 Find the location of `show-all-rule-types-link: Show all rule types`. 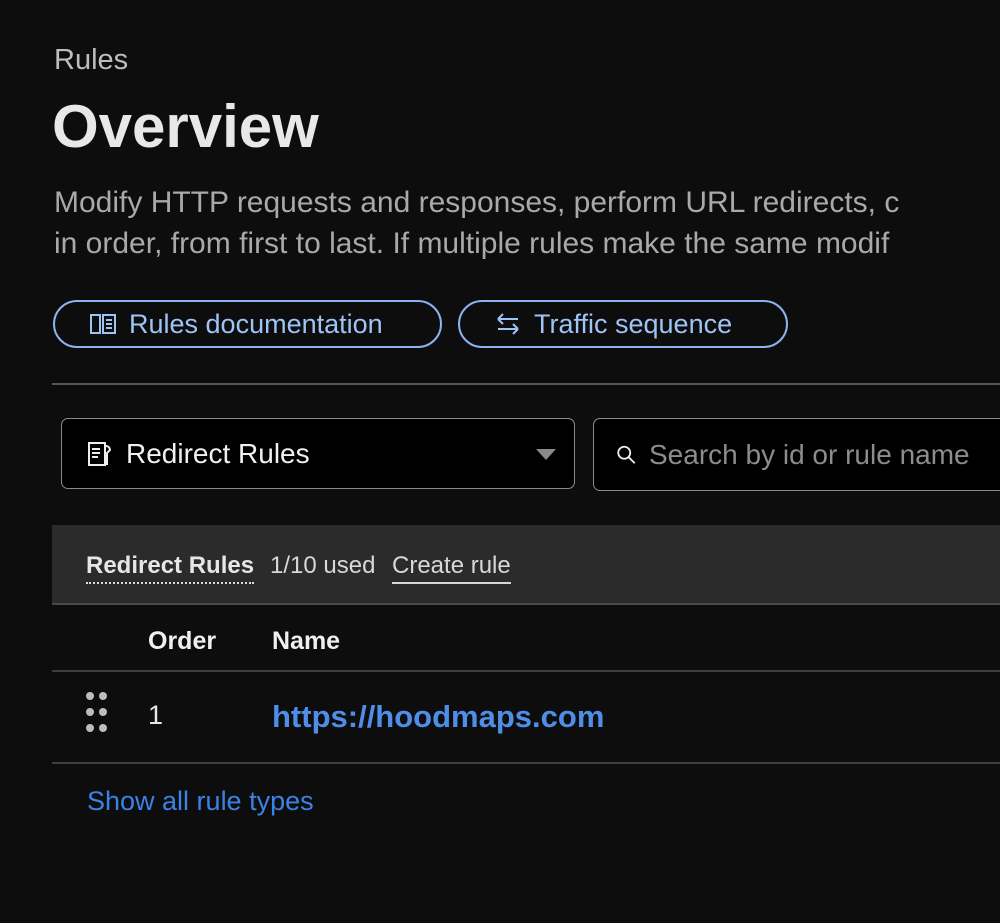

show-all-rule-types-link: Show all rule types is located at coordinates (200, 801).